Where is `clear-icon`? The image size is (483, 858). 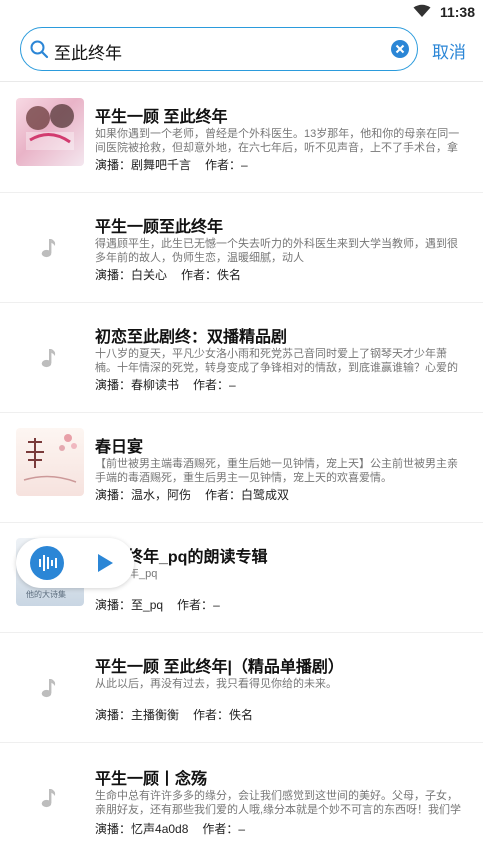 clear-icon is located at coordinates (400, 49).